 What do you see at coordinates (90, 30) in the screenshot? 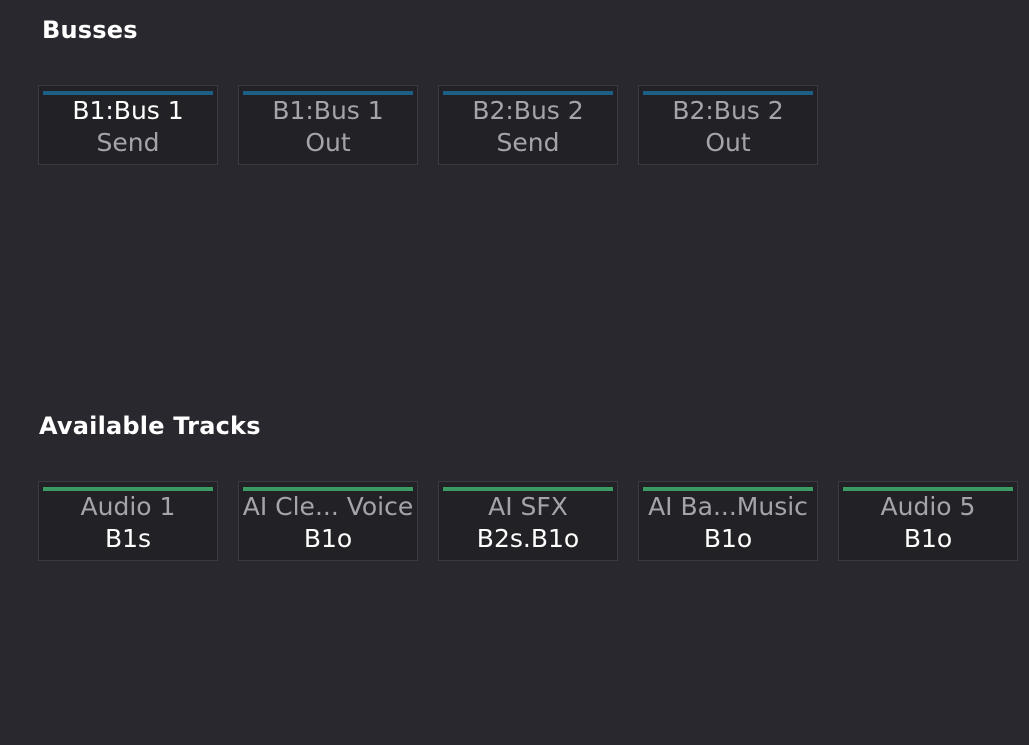
I see `busses-title: Busses` at bounding box center [90, 30].